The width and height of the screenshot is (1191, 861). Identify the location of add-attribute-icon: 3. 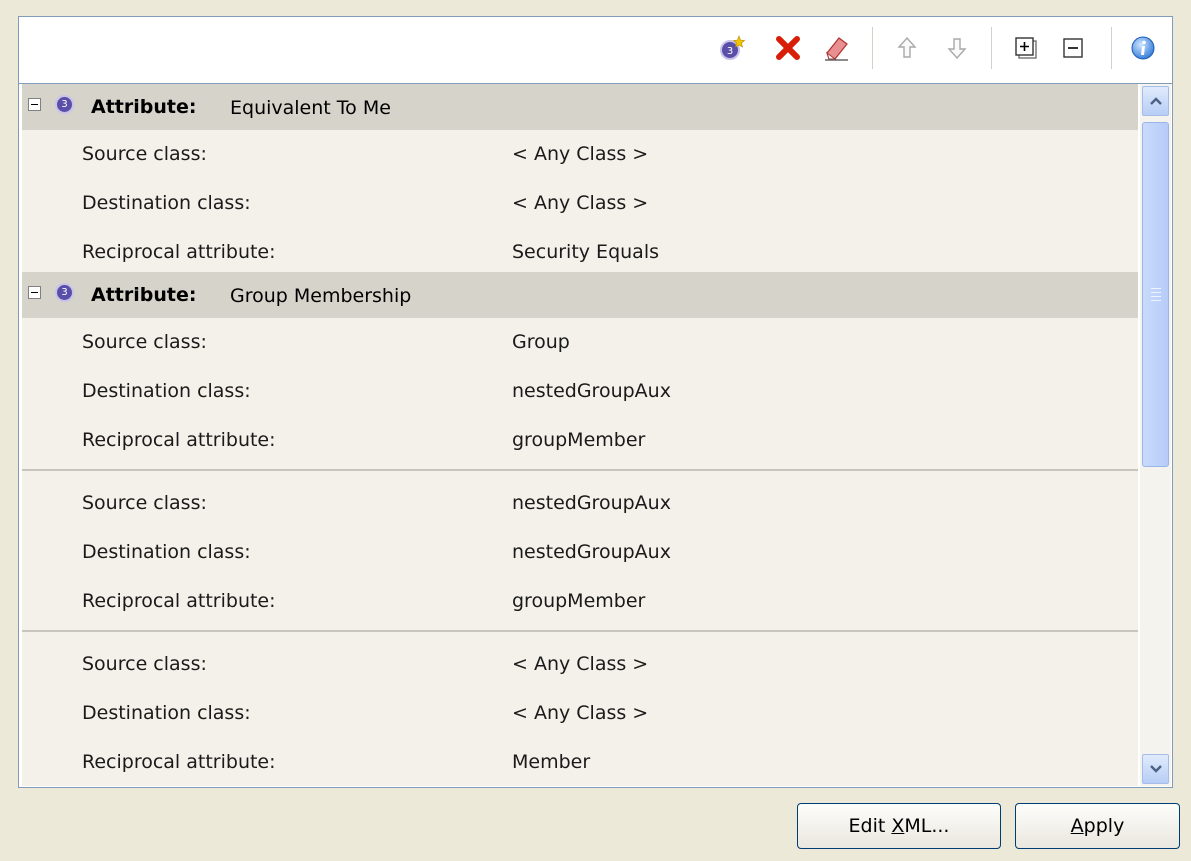
(732, 48).